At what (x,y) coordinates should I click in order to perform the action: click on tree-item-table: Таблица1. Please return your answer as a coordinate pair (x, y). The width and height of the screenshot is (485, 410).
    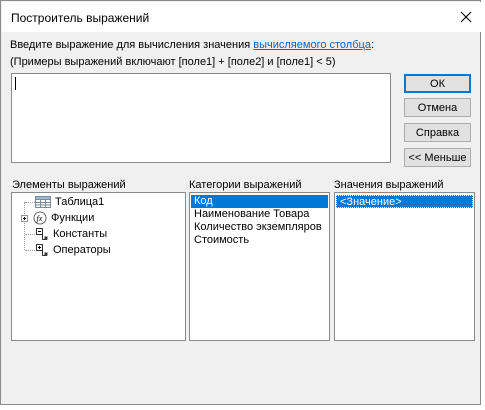
    Looking at the image, I should click on (69, 202).